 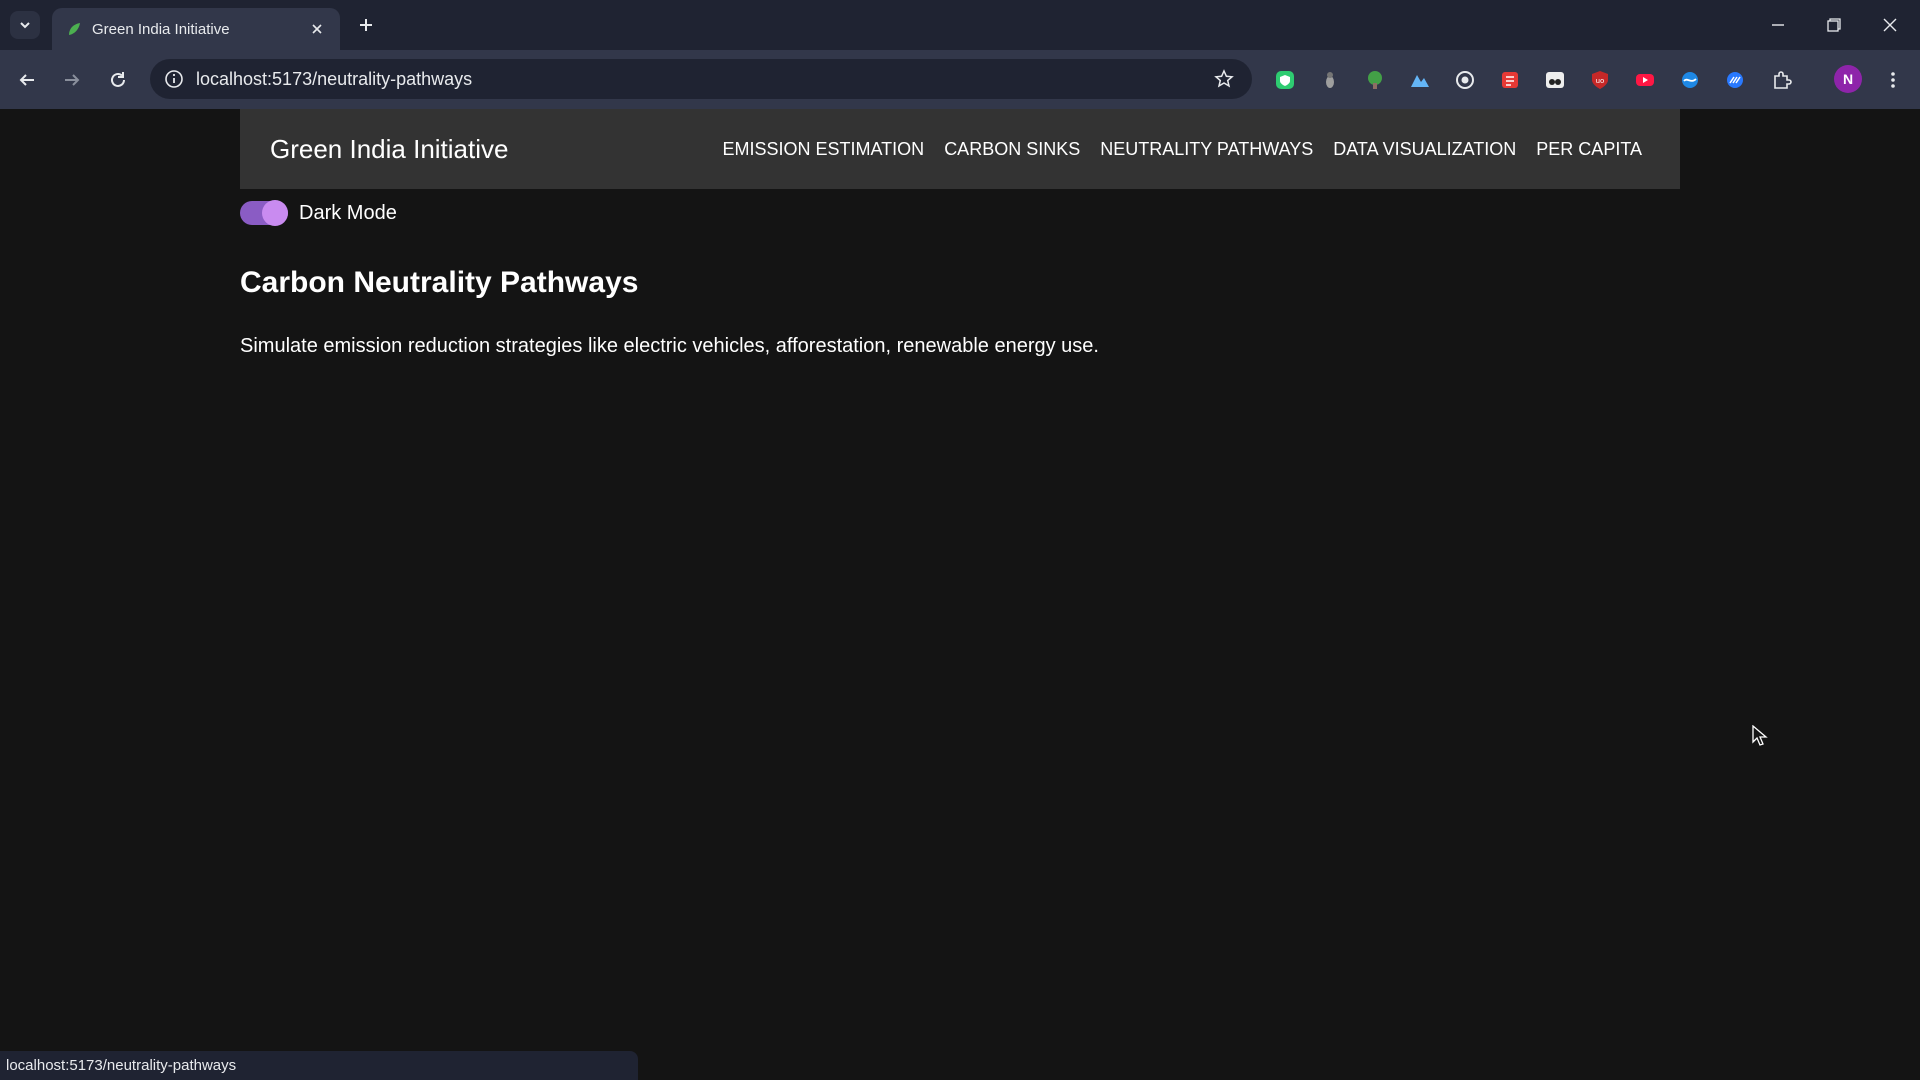 I want to click on shield-extension-icon, so click(x=1285, y=80).